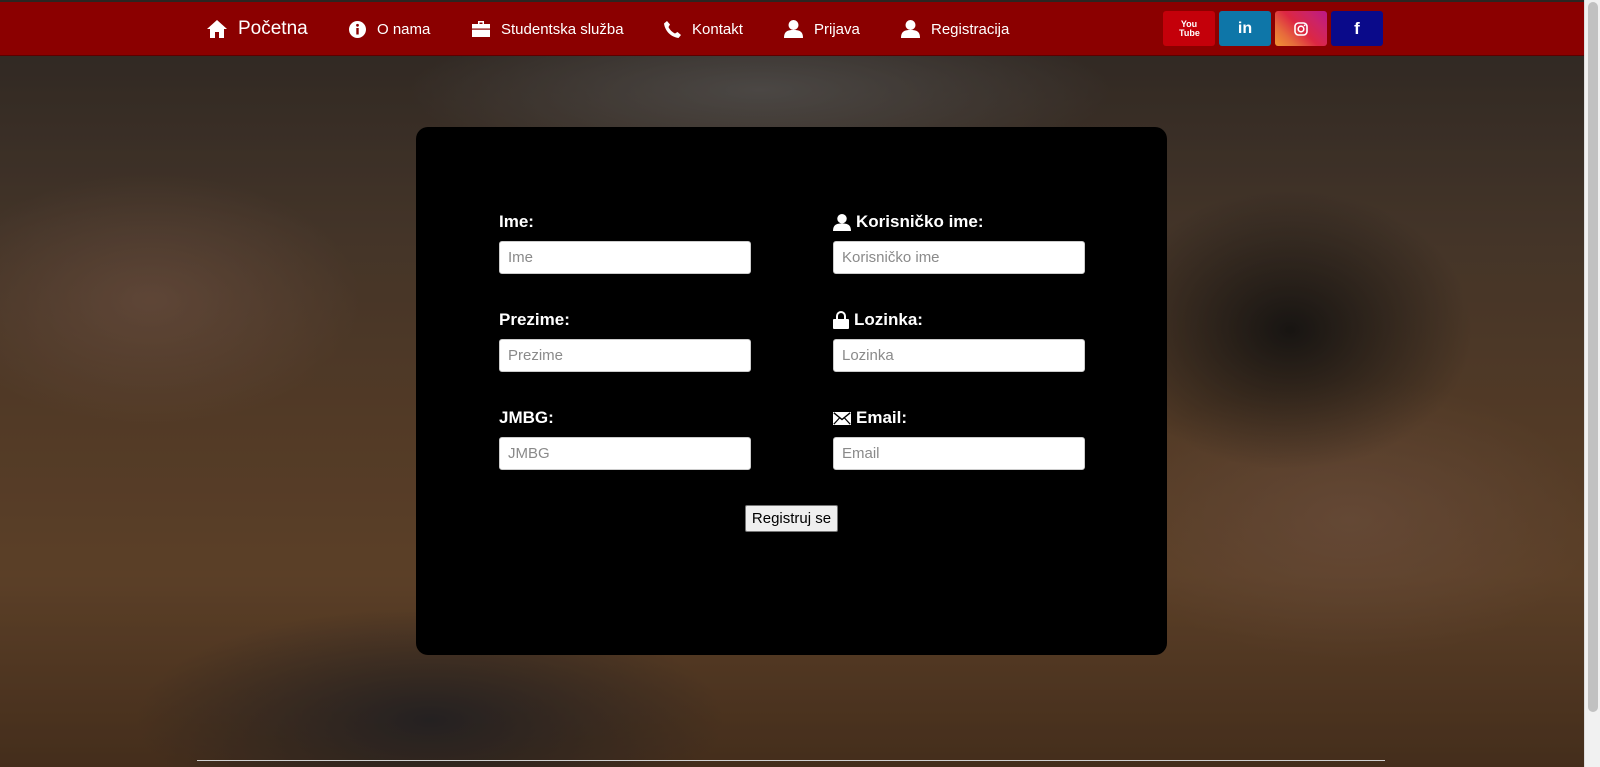  Describe the element at coordinates (791, 760) in the screenshot. I see `footer-divider` at that location.